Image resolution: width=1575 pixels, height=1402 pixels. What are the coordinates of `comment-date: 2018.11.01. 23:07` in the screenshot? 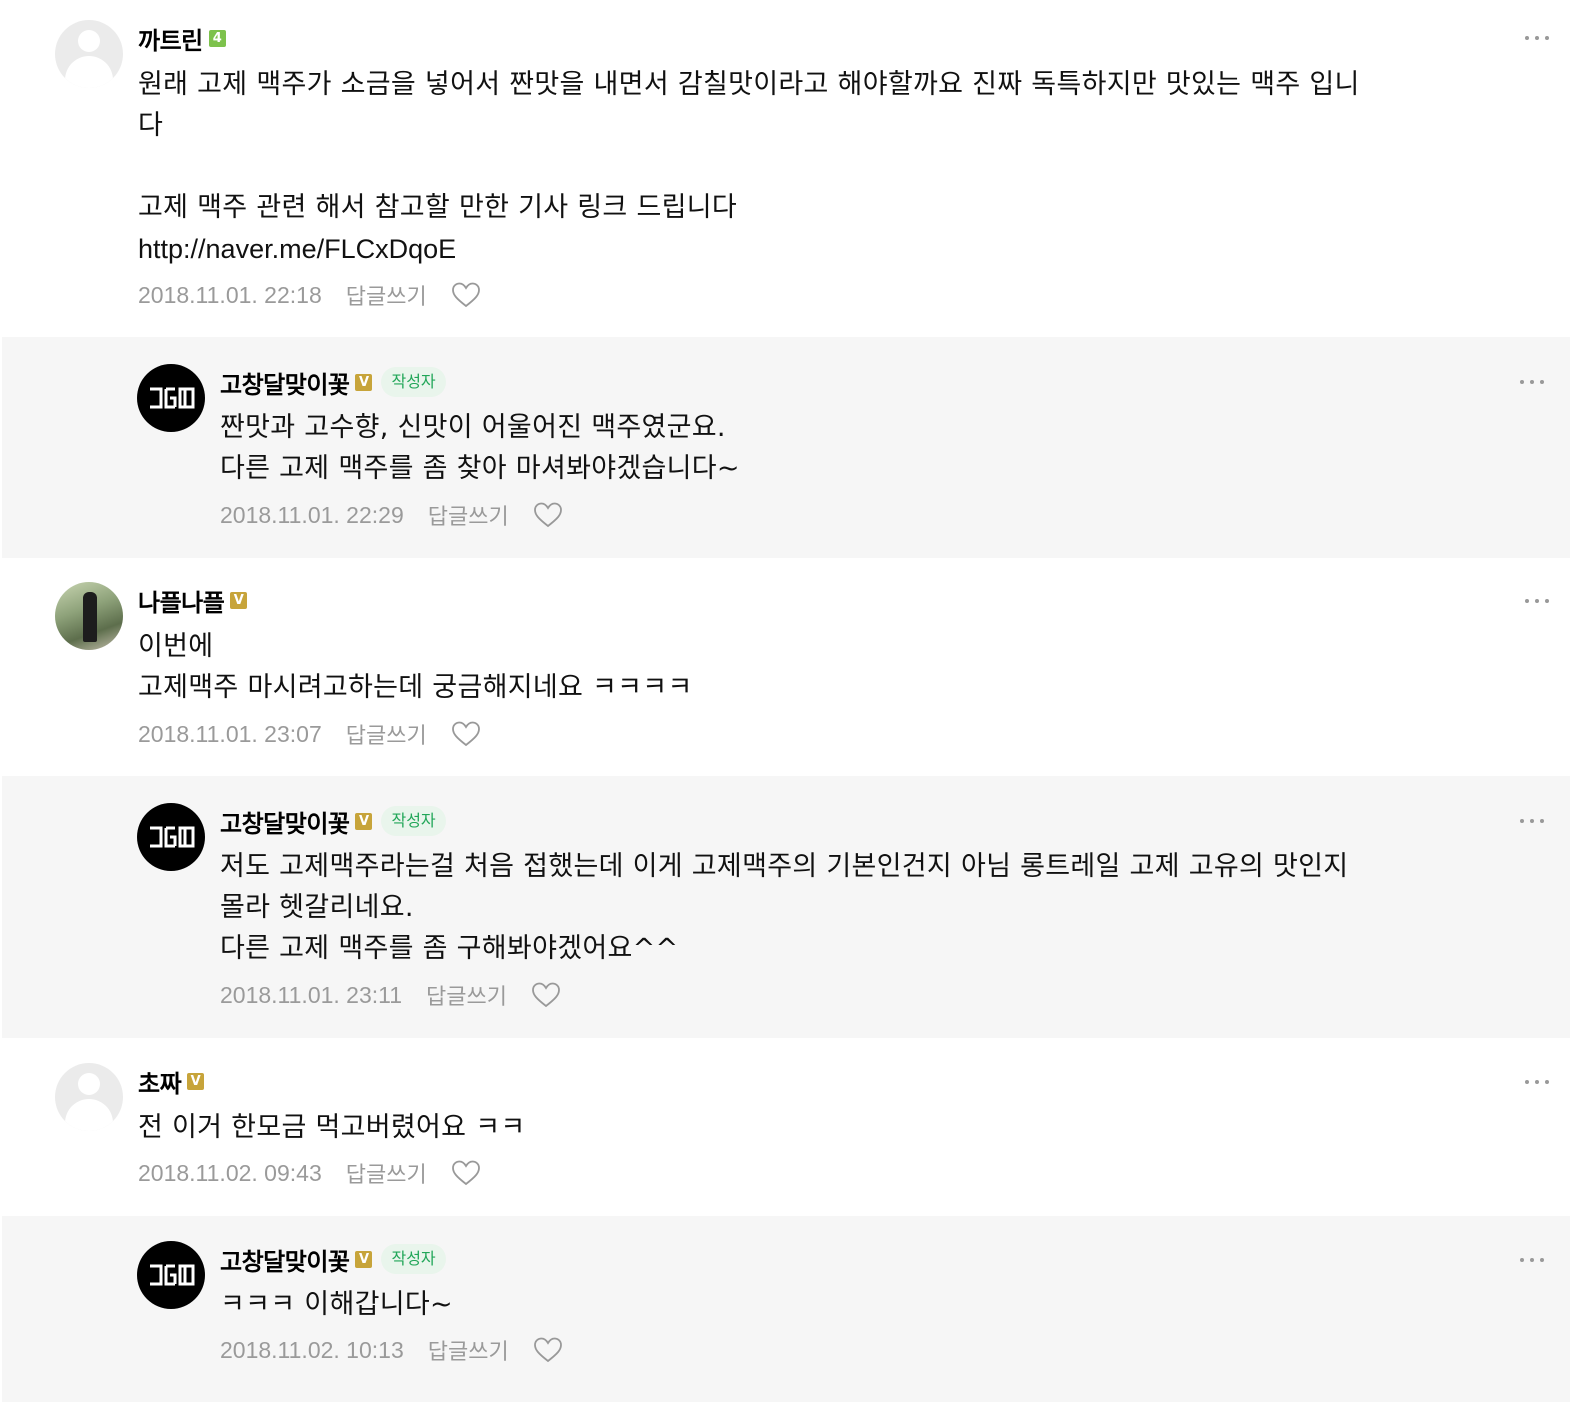 It's located at (230, 733).